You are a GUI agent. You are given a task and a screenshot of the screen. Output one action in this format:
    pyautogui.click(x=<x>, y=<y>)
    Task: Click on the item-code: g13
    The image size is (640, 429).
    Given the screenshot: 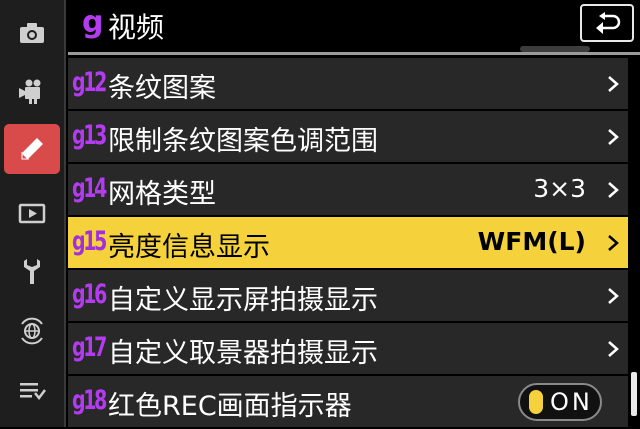 What is the action you would take?
    pyautogui.click(x=89, y=135)
    